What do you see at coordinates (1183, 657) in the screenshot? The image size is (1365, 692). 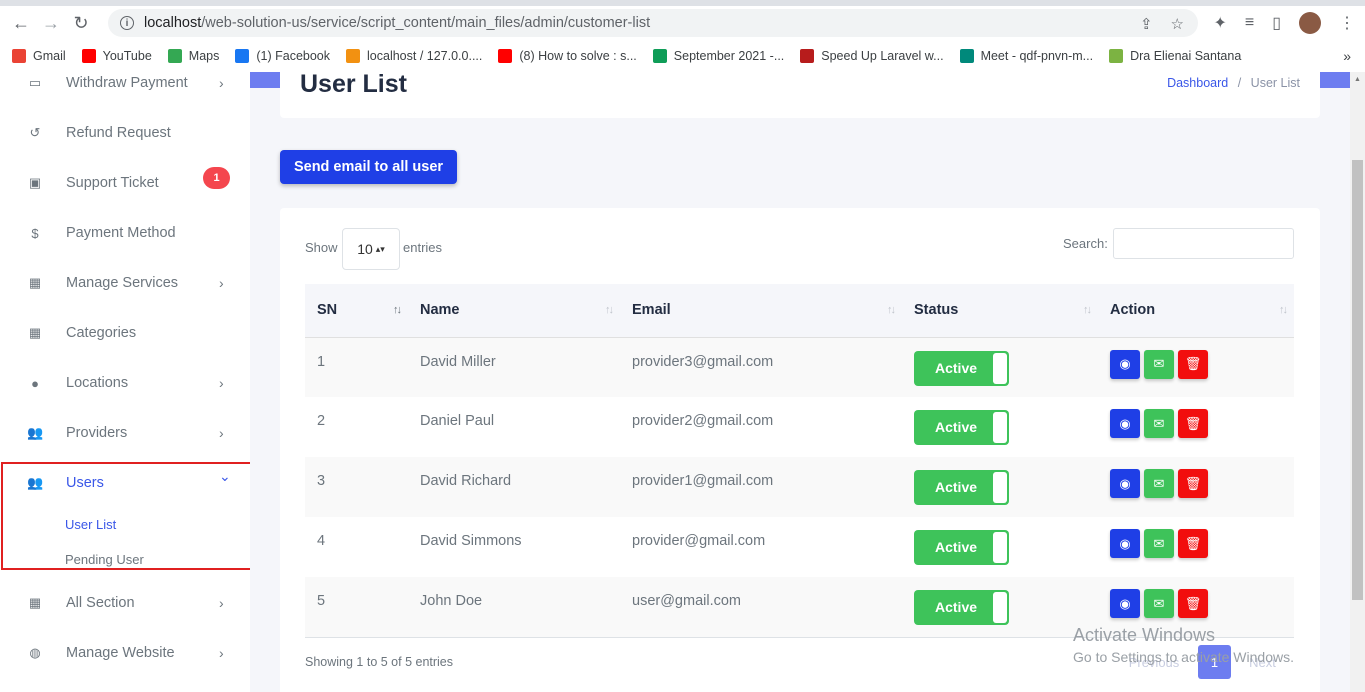 I see `watermark-subtitle: Go to Settings to activate Windows.` at bounding box center [1183, 657].